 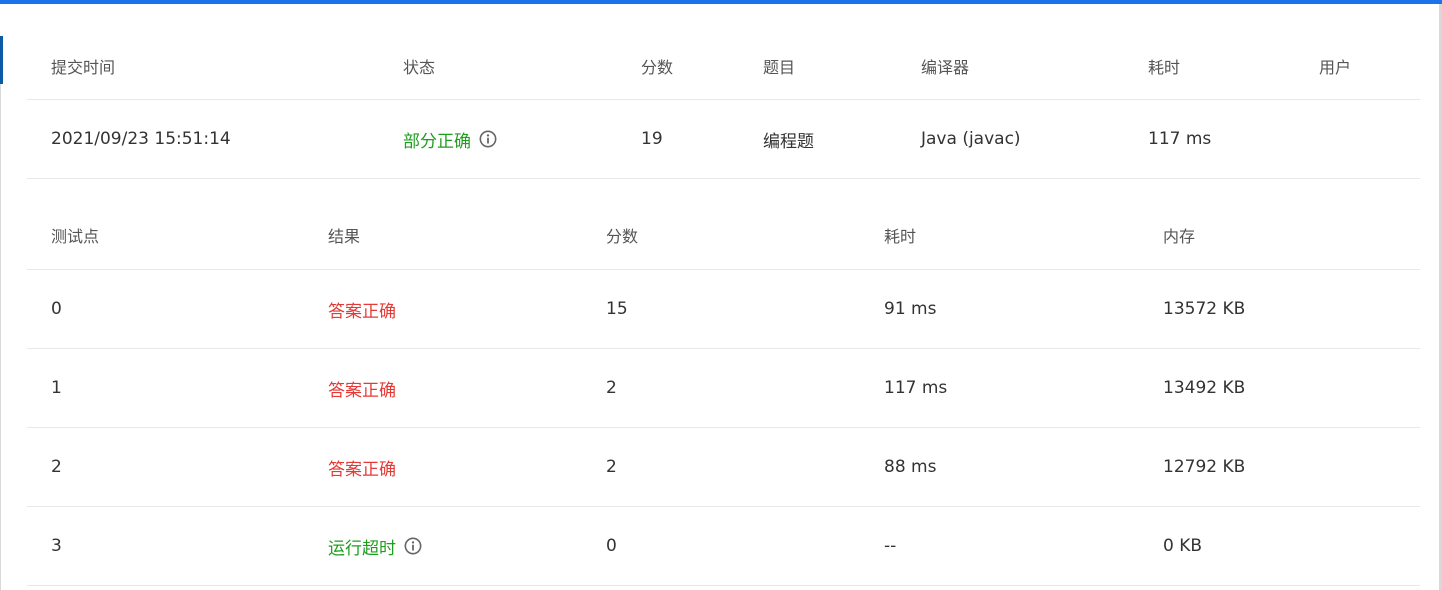 I want to click on submission-header-row: 提交时间 状态 分数 题目 编译器 耗时 用户, so click(x=723, y=66).